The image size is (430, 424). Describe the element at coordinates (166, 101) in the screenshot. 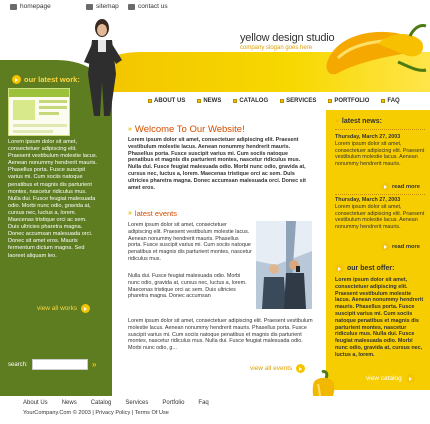

I see `nav-about-us: ABOUT US` at that location.